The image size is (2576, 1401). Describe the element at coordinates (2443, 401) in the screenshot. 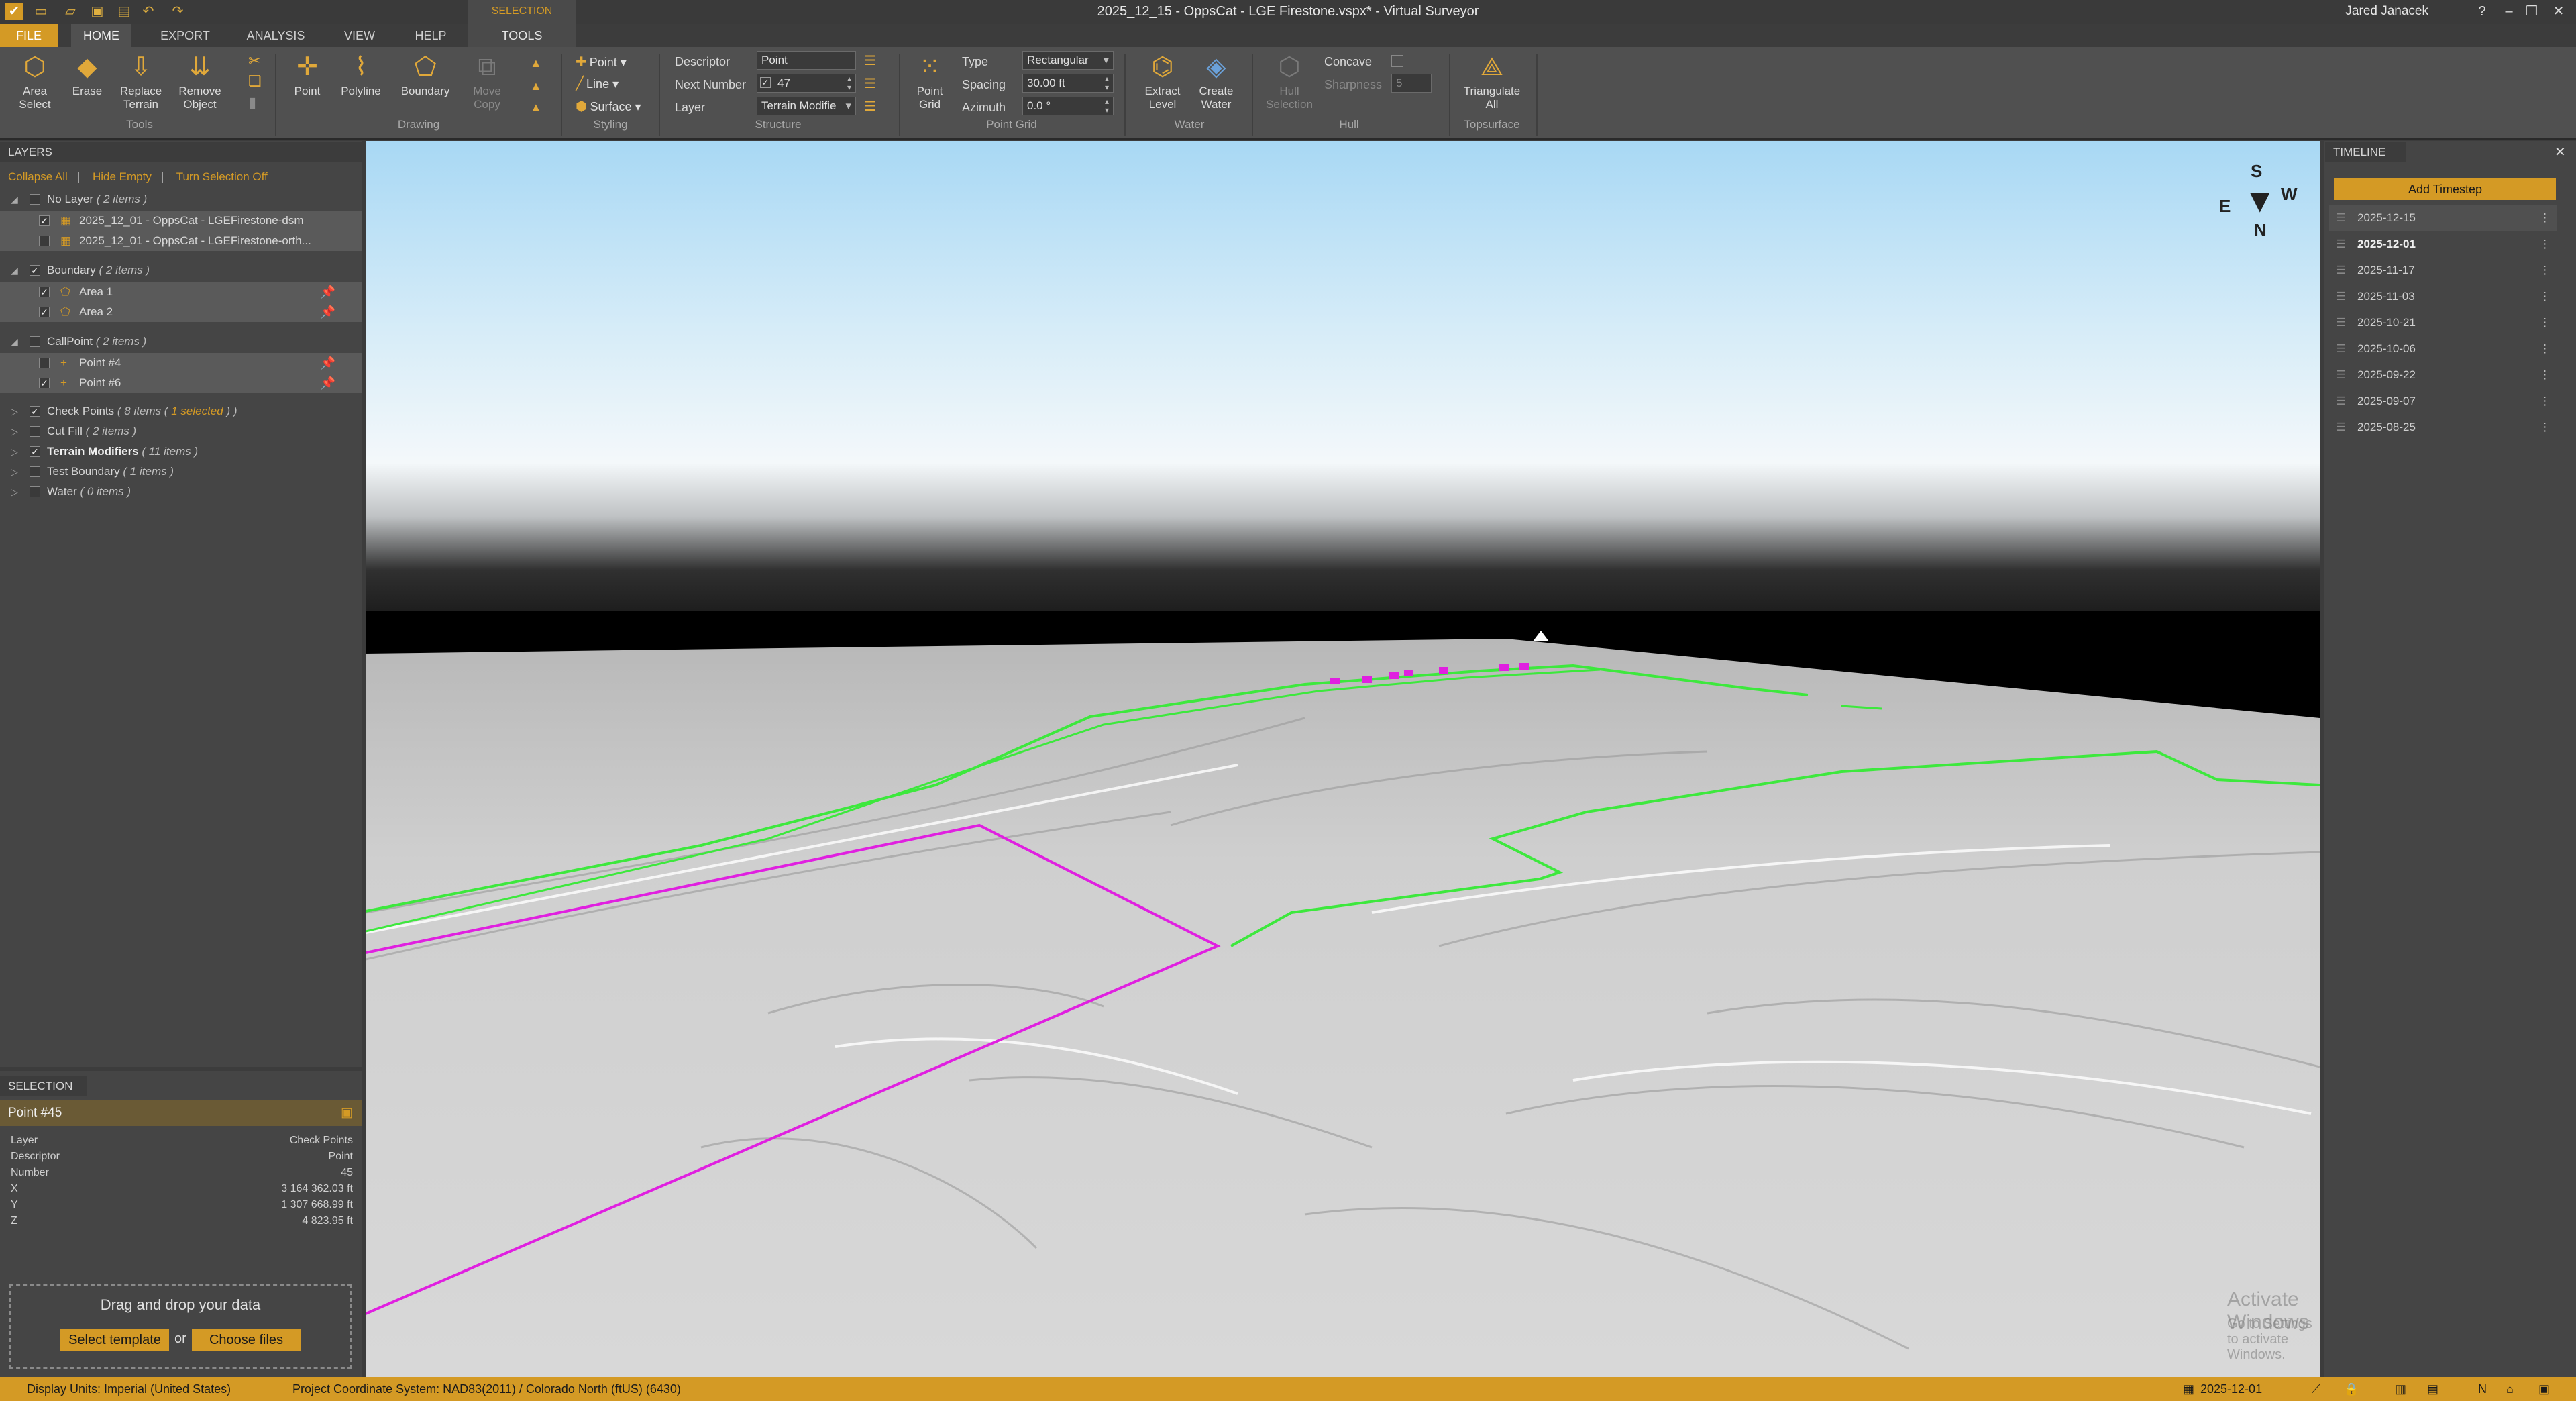

I see `timeline-step: ☰ 2025-09-07 ⋮` at that location.